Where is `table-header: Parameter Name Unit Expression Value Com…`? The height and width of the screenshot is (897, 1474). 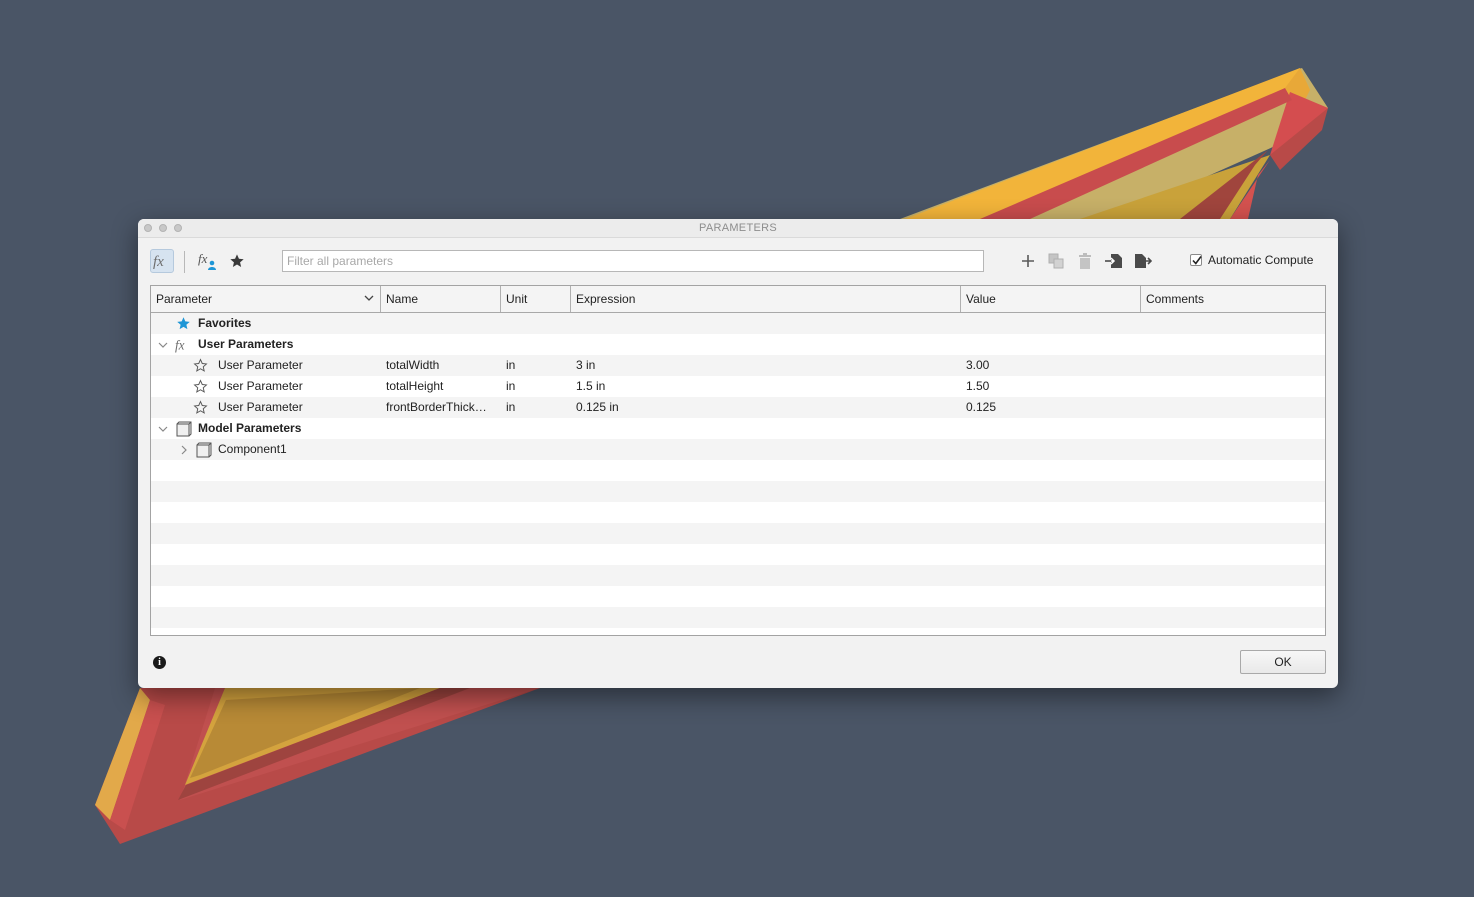
table-header: Parameter Name Unit Expression Value Com… is located at coordinates (738, 299).